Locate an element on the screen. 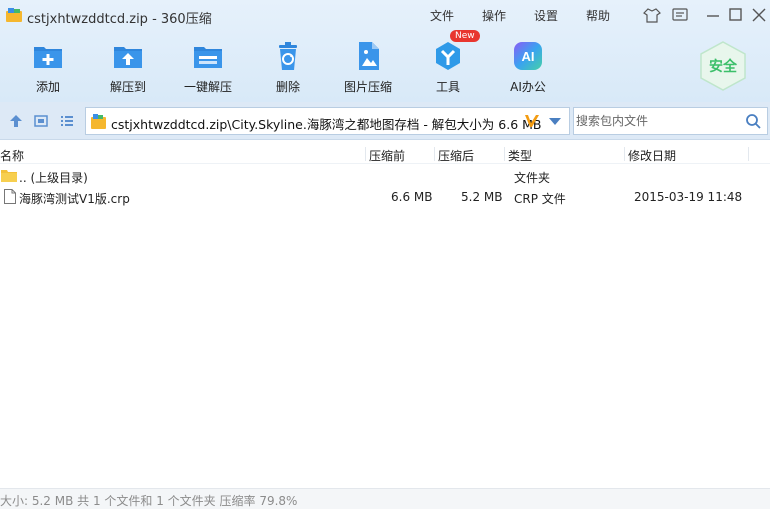 Image resolution: width=770 pixels, height=509 pixels. file-type: CRP 文件 is located at coordinates (540, 199).